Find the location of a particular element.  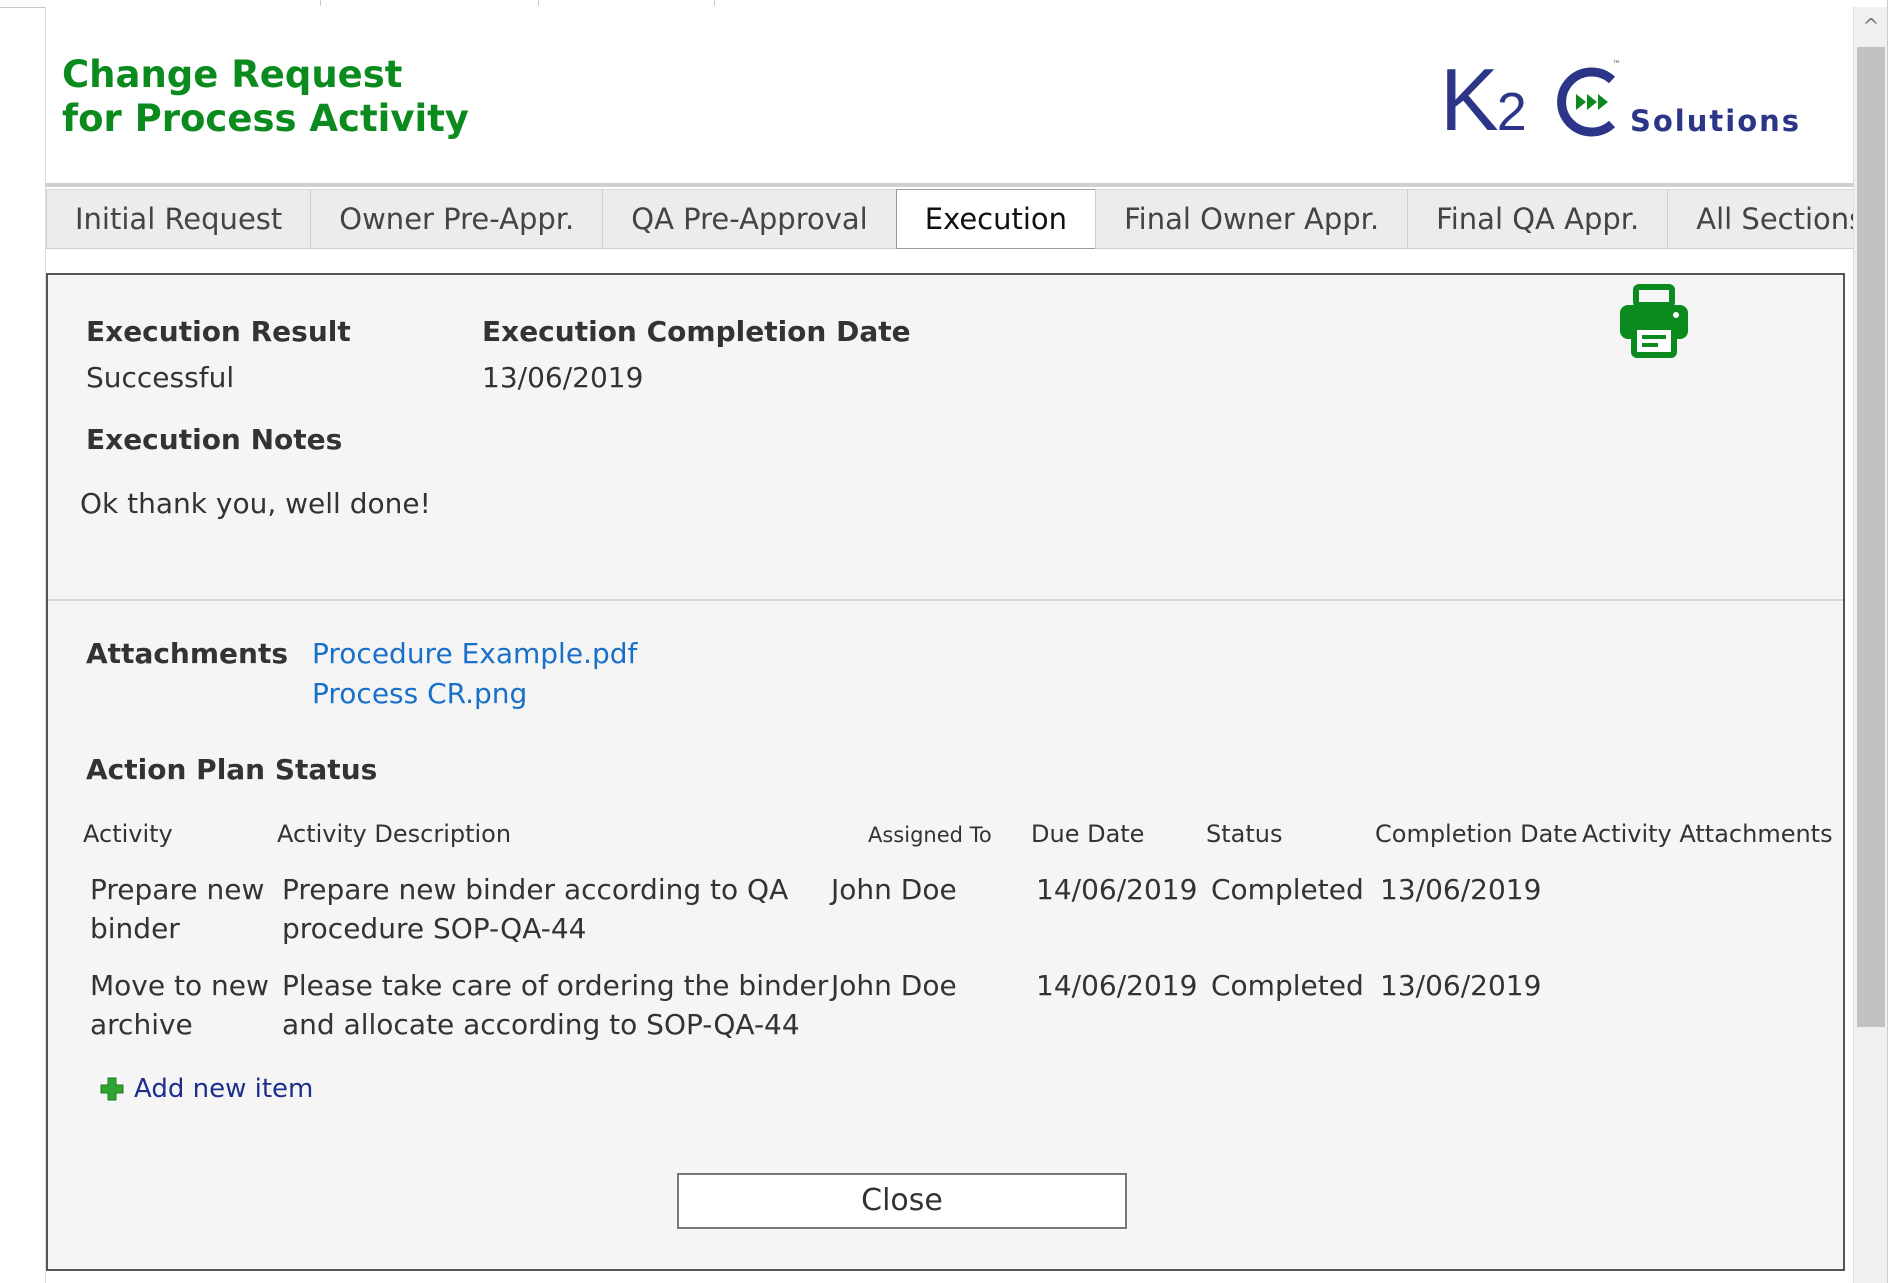

attachments-label: Attachments is located at coordinates (187, 653).